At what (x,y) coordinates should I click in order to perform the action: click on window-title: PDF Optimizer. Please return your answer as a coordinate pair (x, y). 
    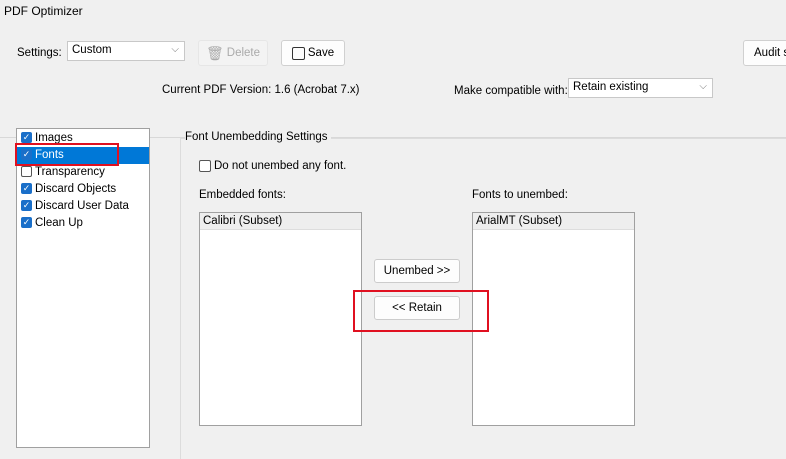
    Looking at the image, I should click on (43, 11).